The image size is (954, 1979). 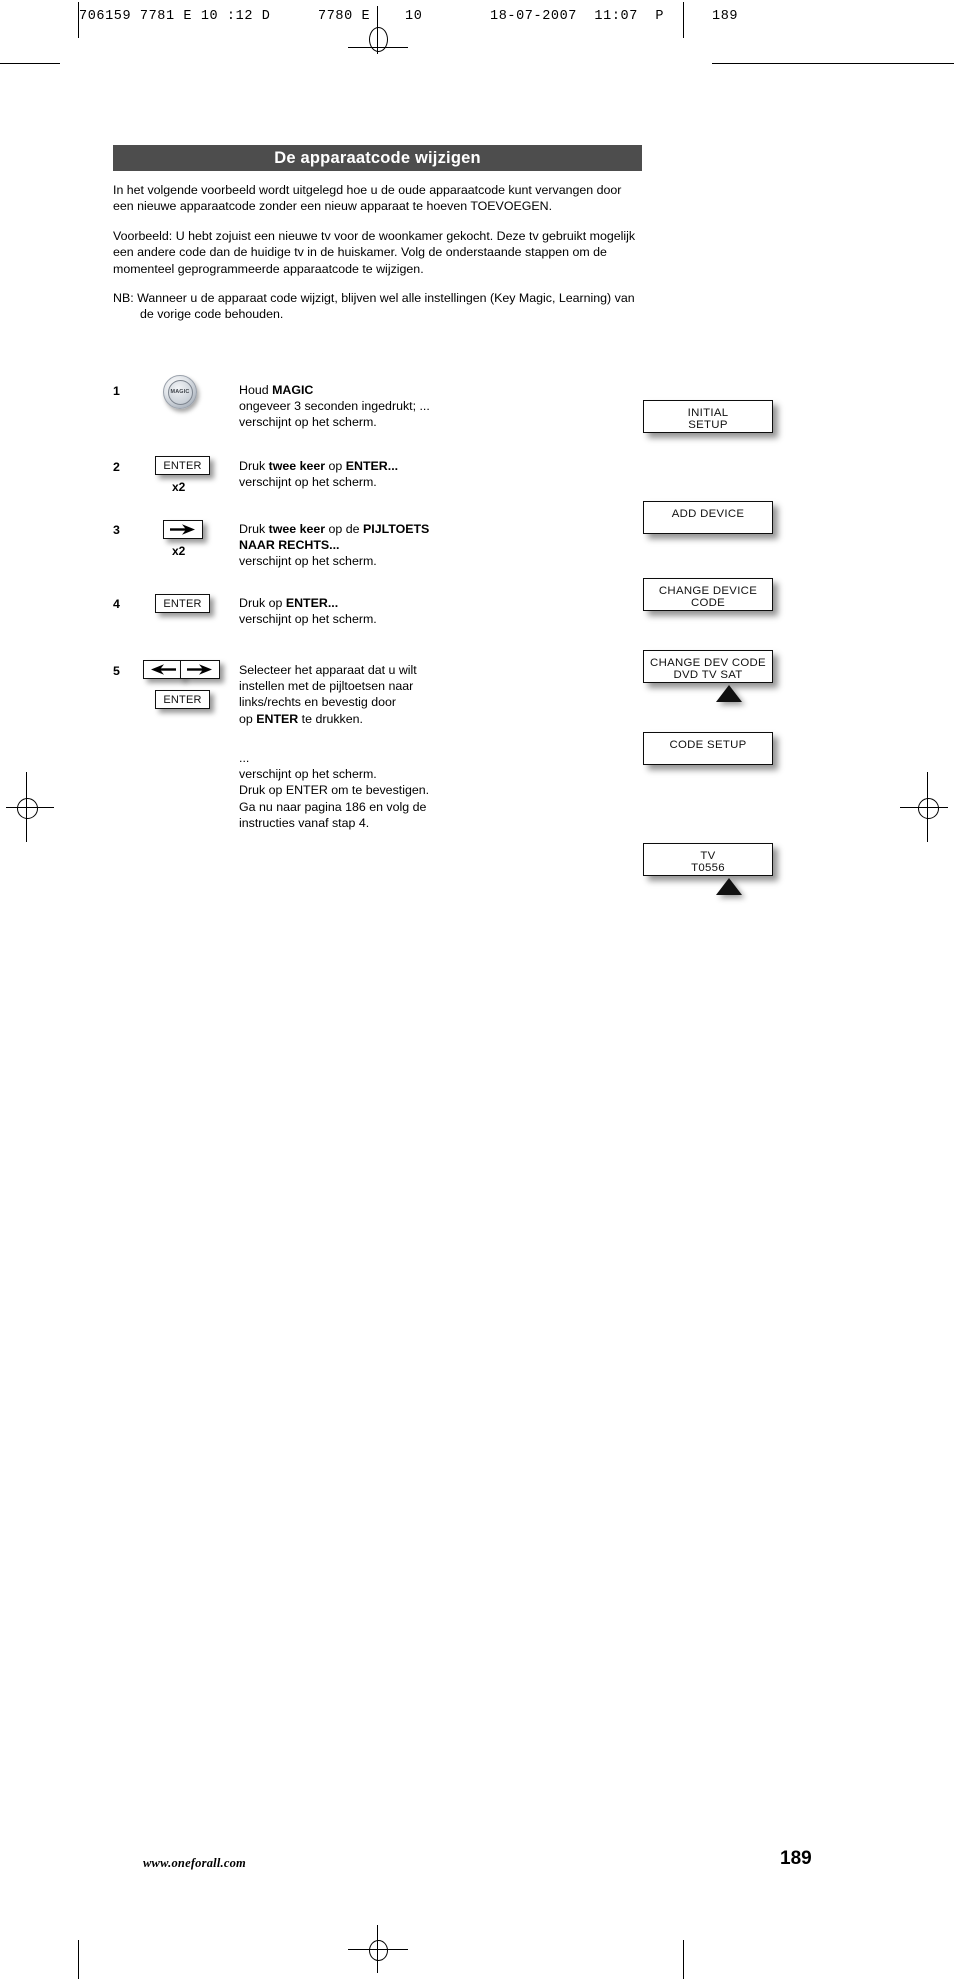 I want to click on registration-mark-right-circle, so click(x=928, y=808).